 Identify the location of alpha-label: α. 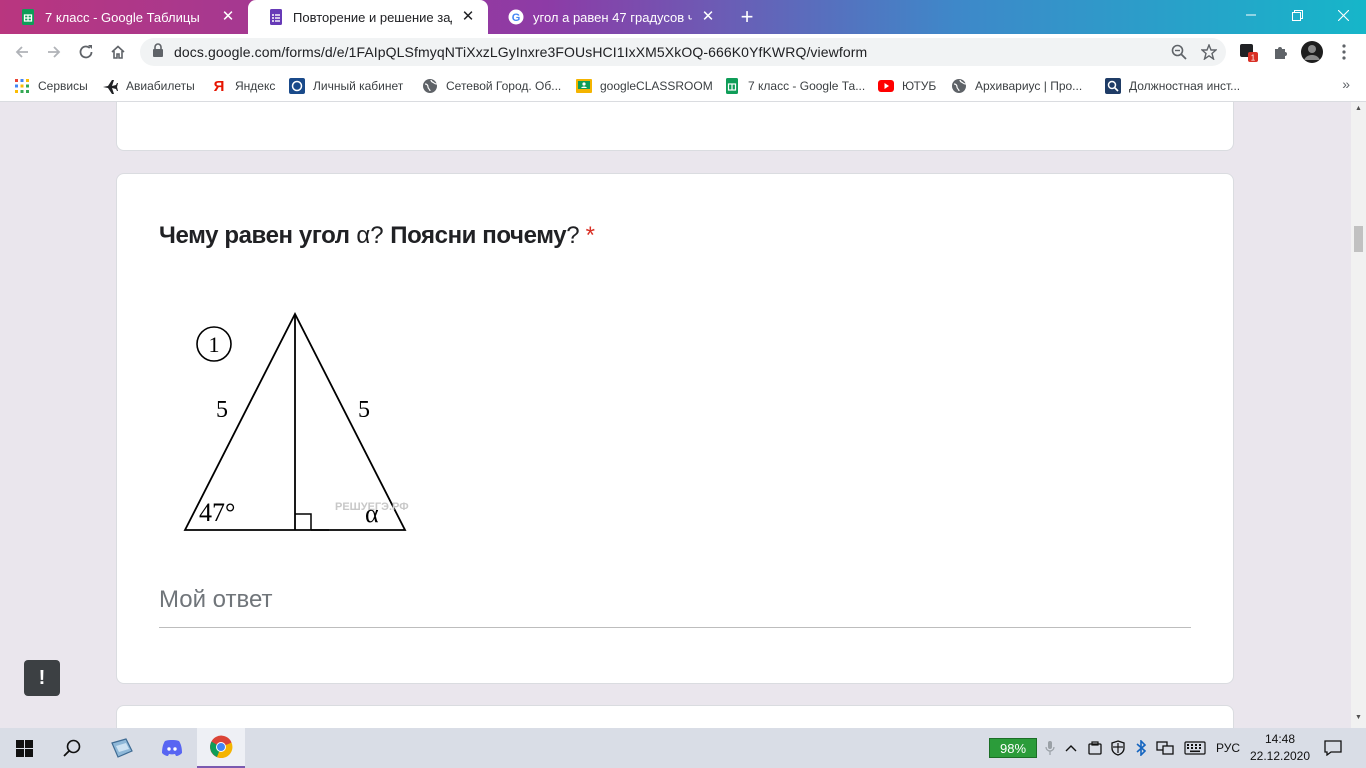
(372, 513).